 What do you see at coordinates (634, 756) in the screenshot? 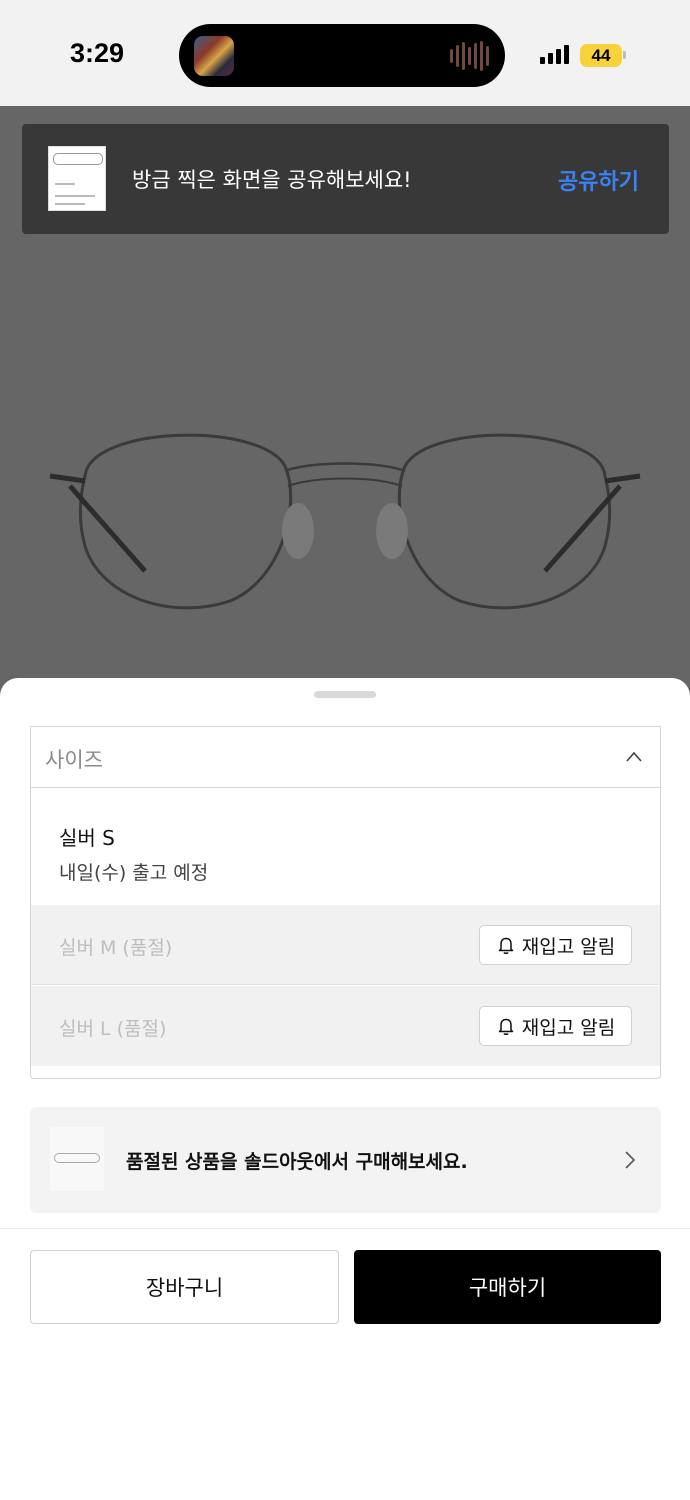
I see `chevron-up-icon` at bounding box center [634, 756].